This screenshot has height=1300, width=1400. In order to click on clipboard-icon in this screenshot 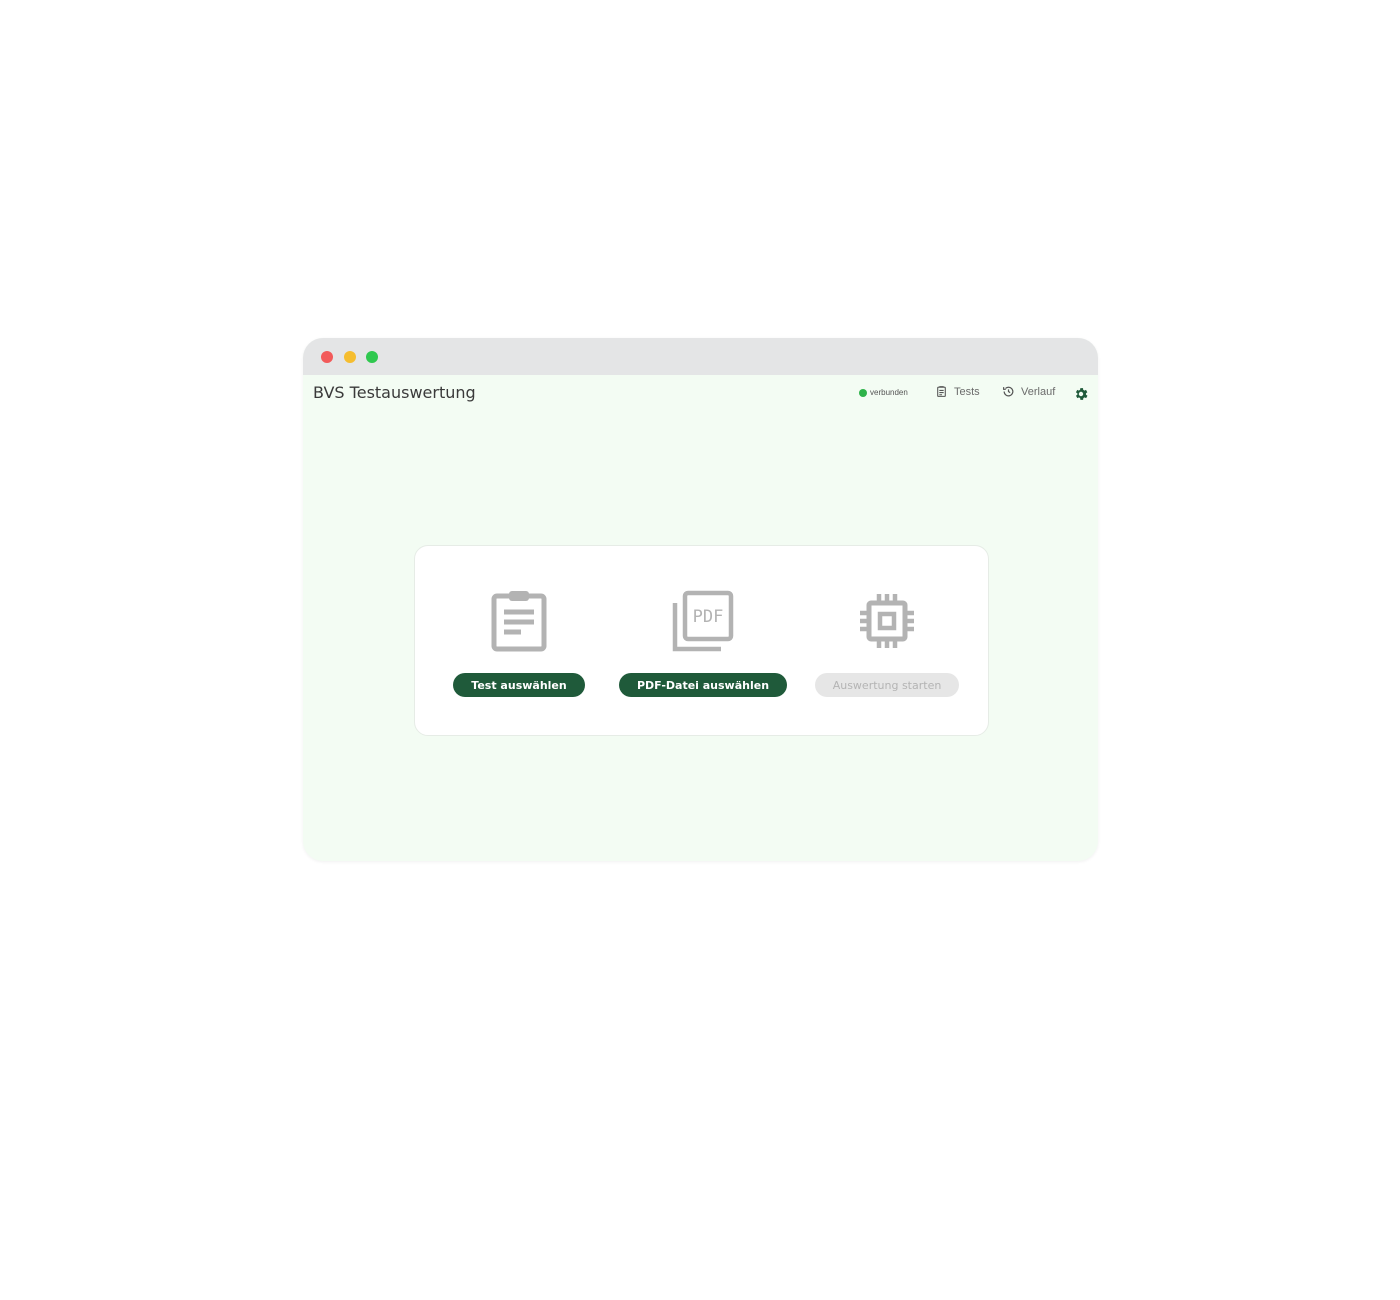, I will do `click(941, 391)`.